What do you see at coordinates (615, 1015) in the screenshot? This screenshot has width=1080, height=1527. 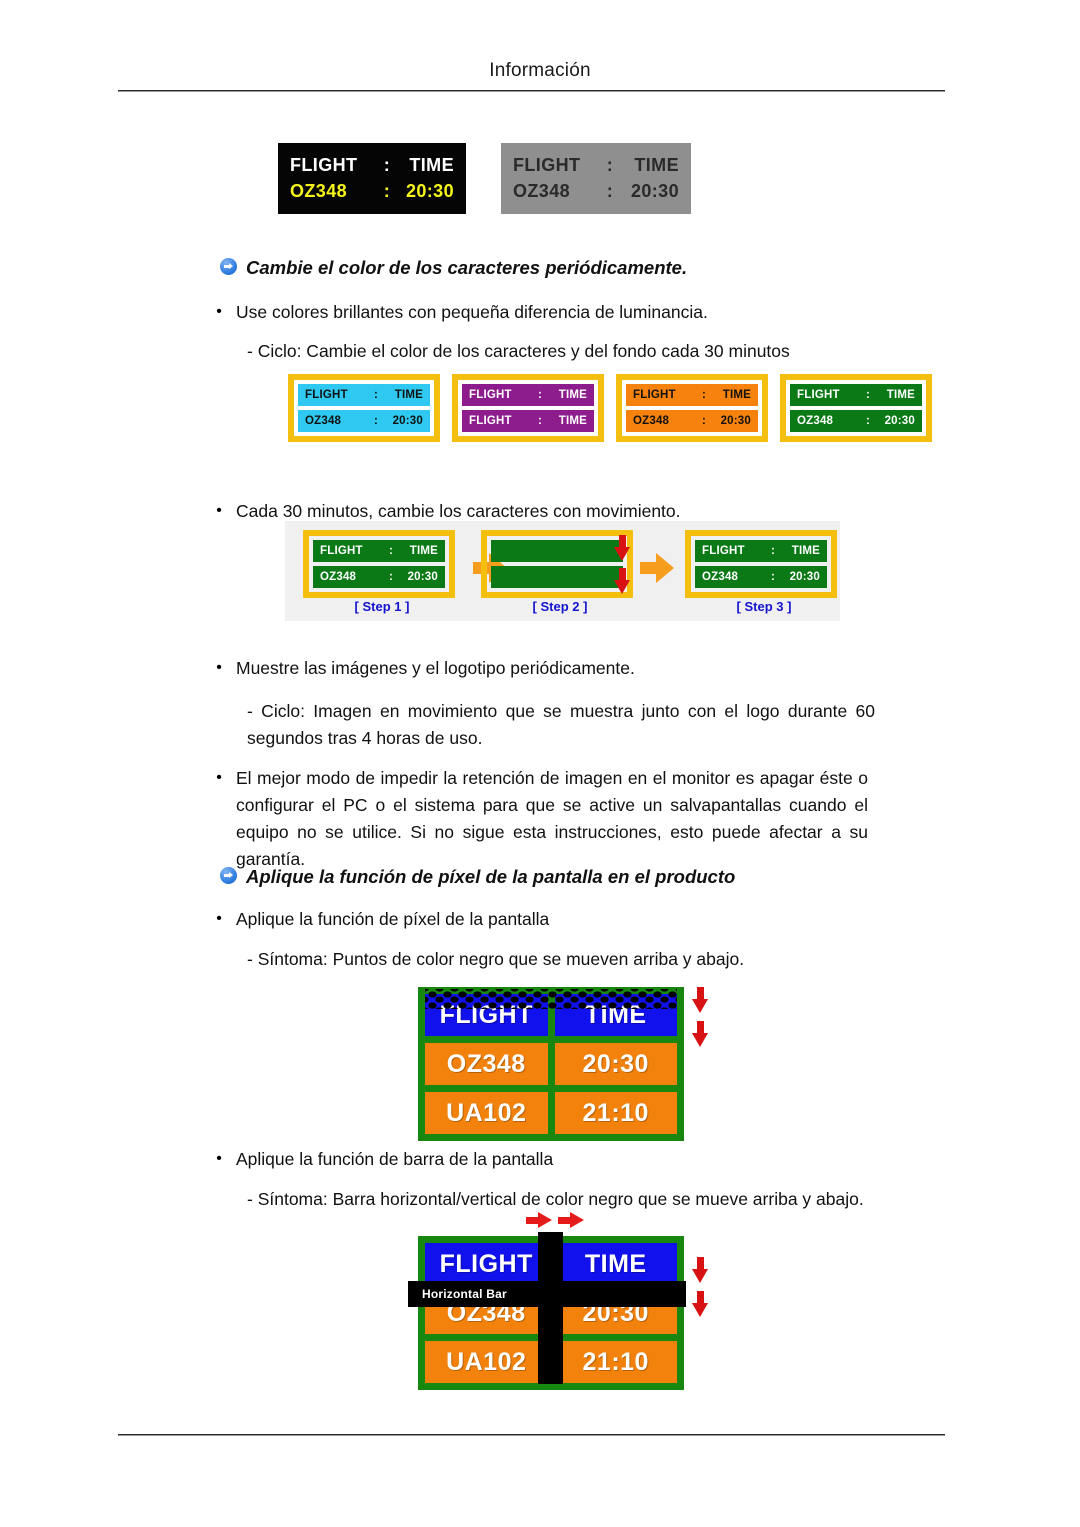 I see `pixel-board-row-0-right: TIME` at bounding box center [615, 1015].